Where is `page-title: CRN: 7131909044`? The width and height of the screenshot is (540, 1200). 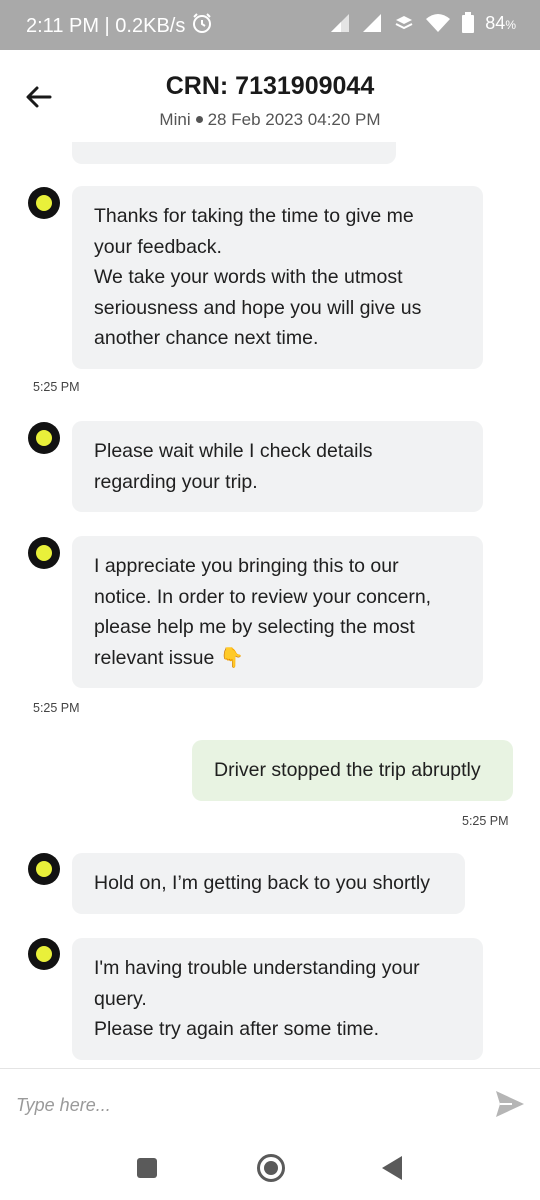
page-title: CRN: 7131909044 is located at coordinates (270, 86).